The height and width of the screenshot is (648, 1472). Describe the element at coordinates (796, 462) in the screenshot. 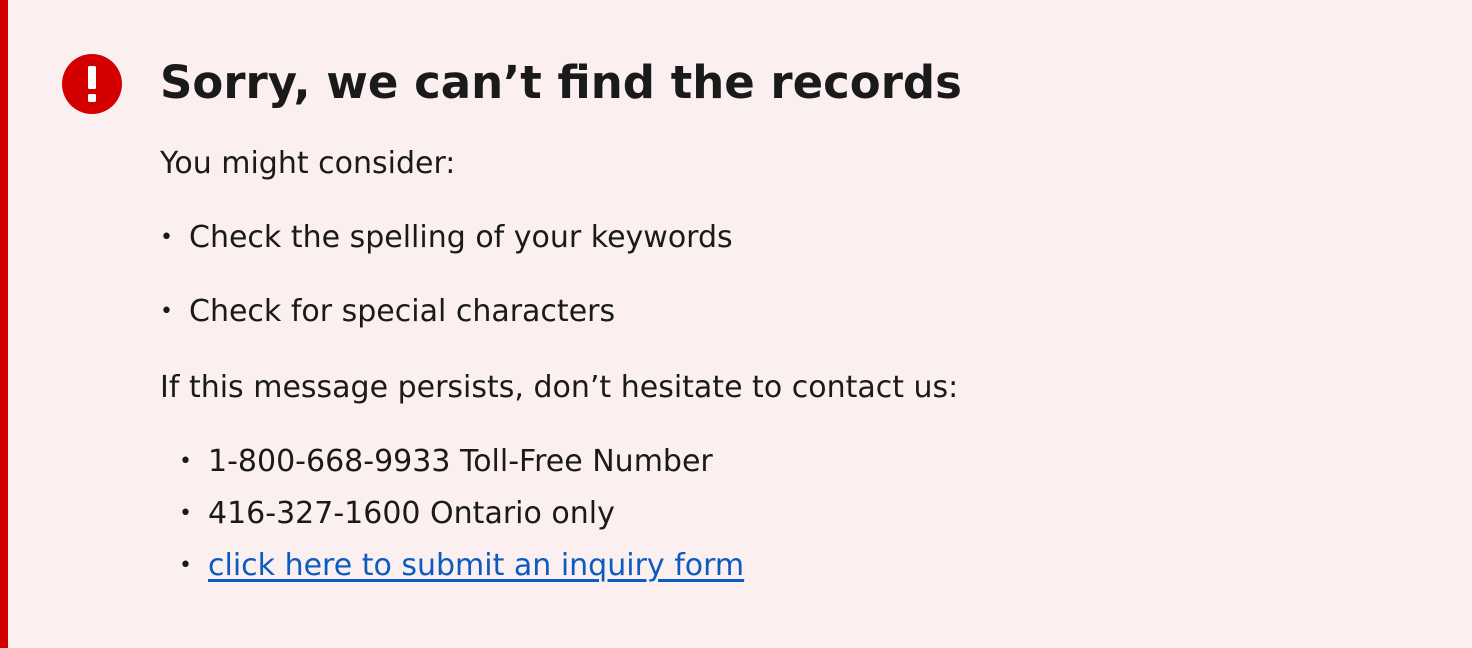

I see `contact-item-toll-free: 1-800-668-9933 Toll-Free Number` at that location.